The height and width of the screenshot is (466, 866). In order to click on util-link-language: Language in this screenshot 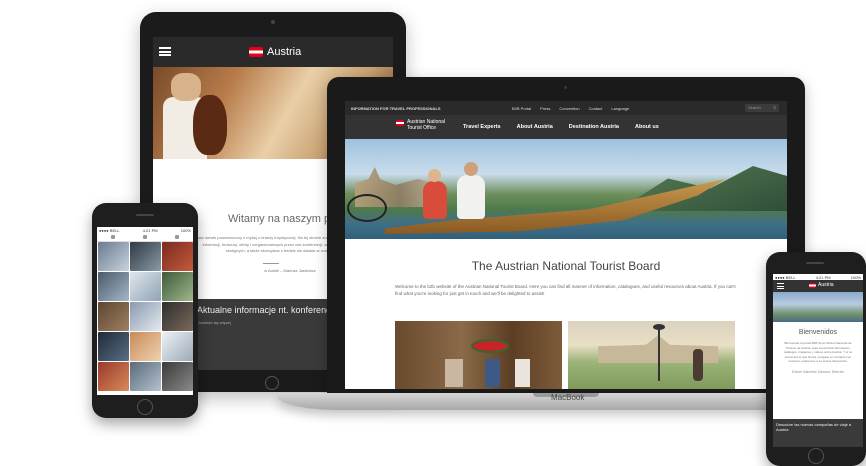, I will do `click(620, 108)`.